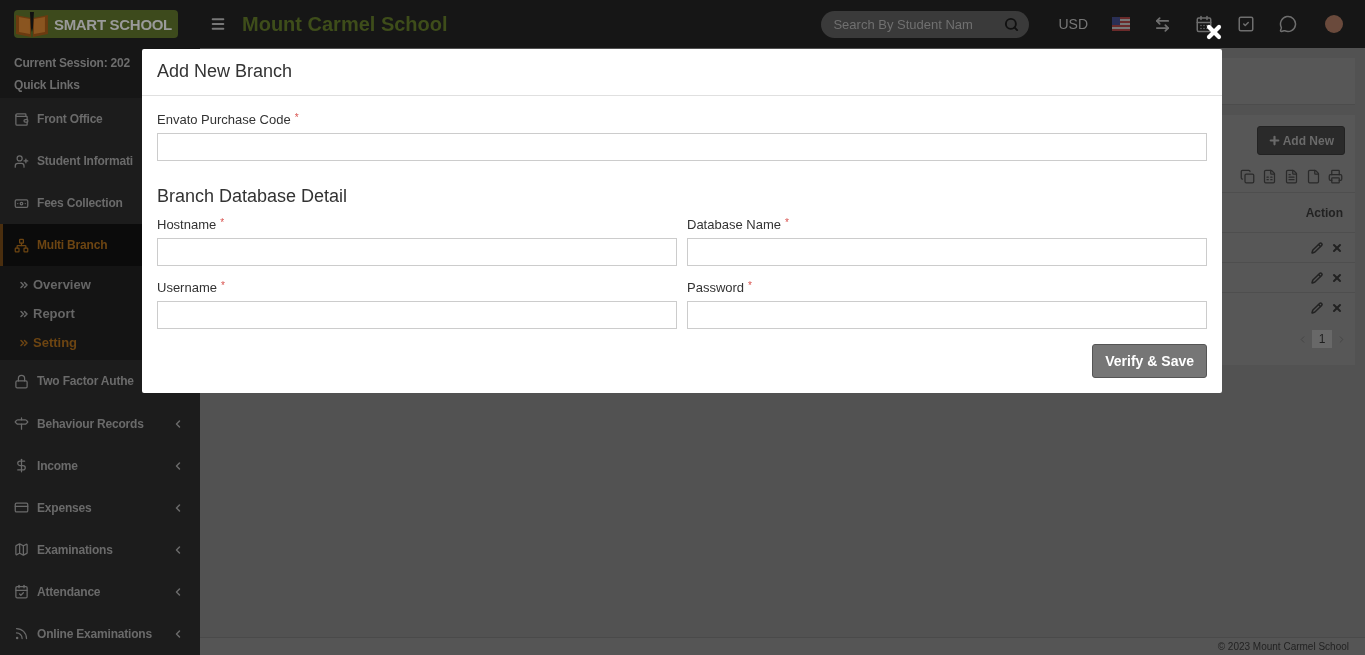 This screenshot has height=655, width=1365. Describe the element at coordinates (1269, 176) in the screenshot. I see `spreadsheet-icon` at that location.